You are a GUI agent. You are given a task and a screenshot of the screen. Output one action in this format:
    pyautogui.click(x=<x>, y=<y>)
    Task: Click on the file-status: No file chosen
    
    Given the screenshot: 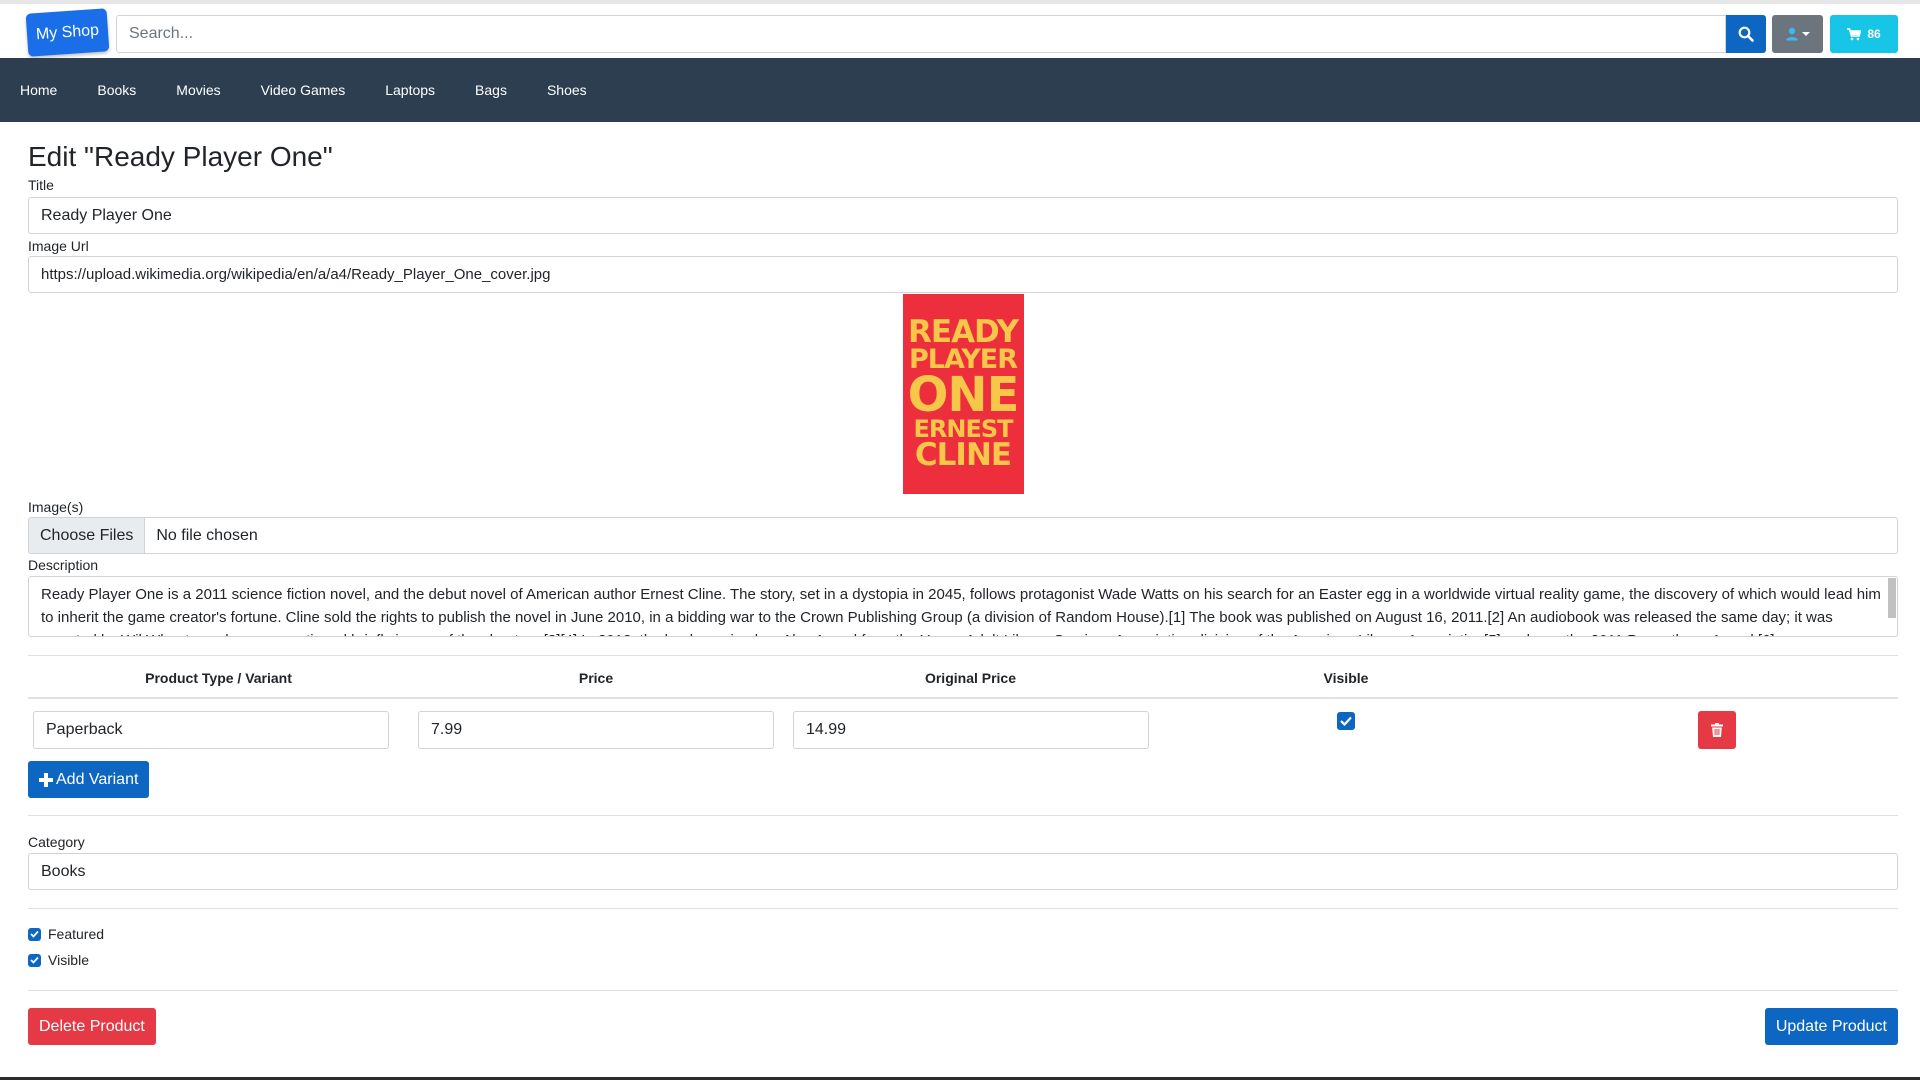 What is the action you would take?
    pyautogui.click(x=207, y=535)
    